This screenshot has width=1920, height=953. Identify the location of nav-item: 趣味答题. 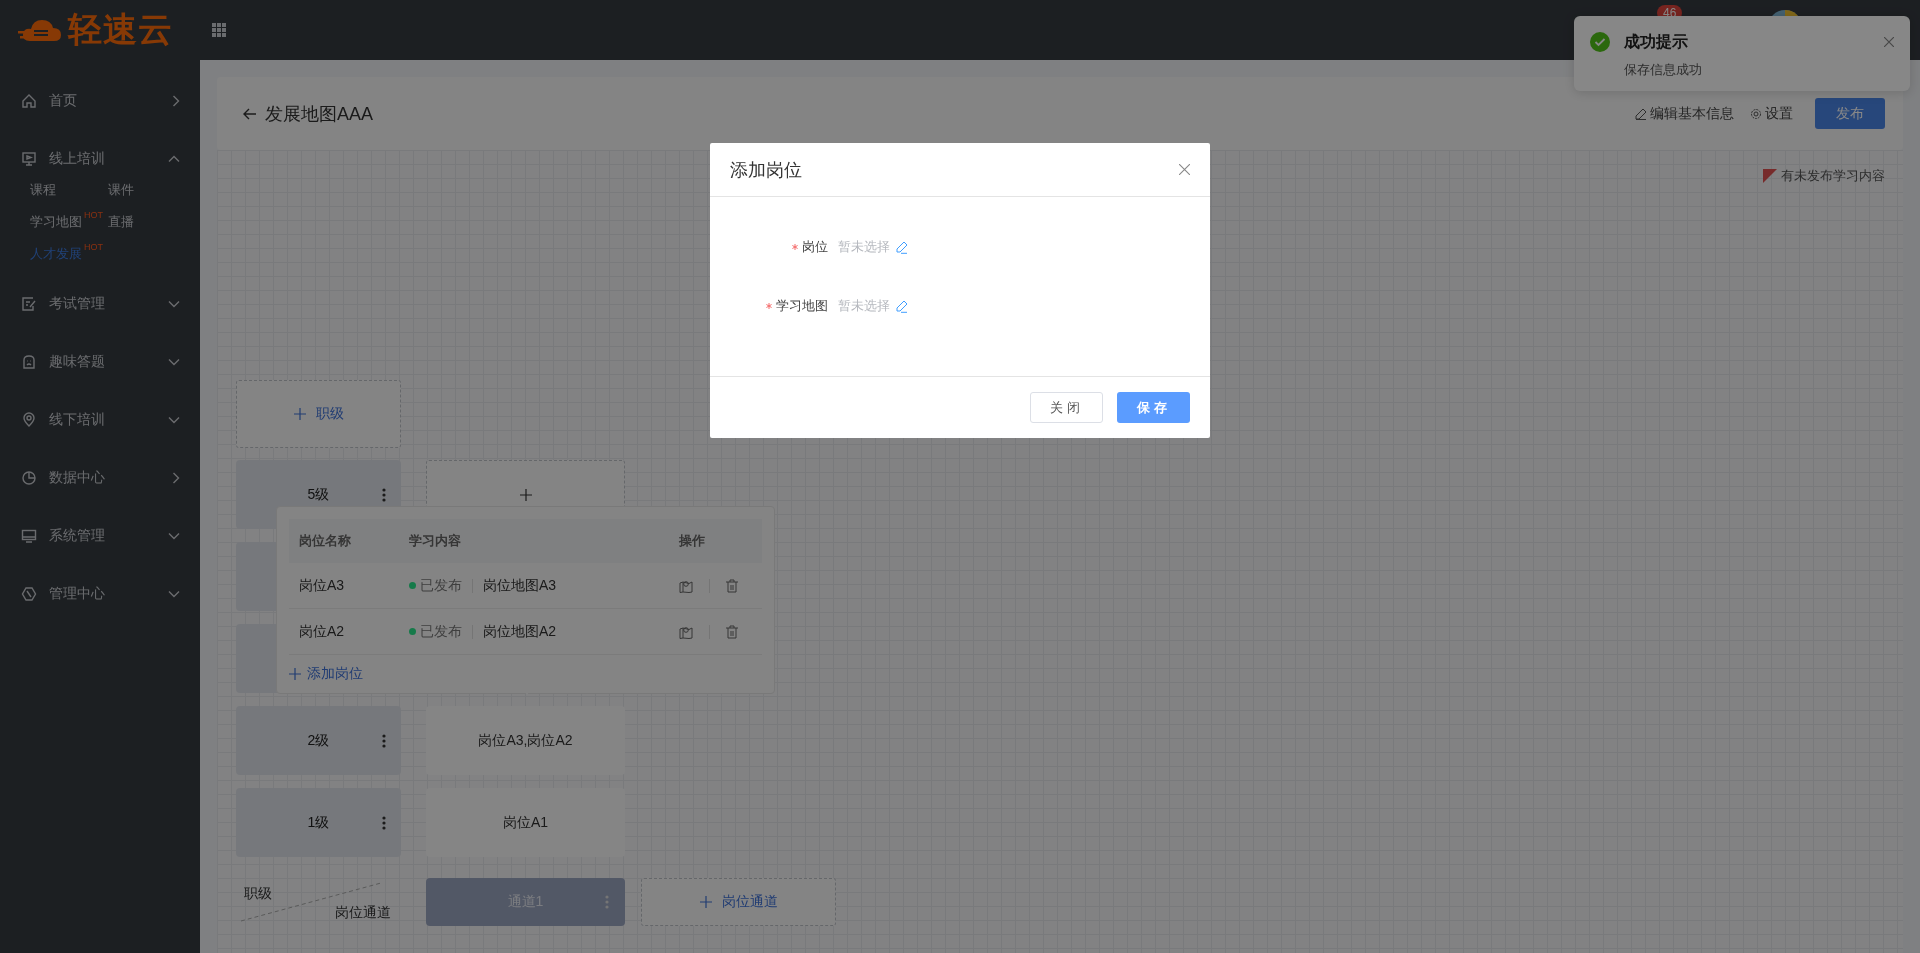
(100, 362).